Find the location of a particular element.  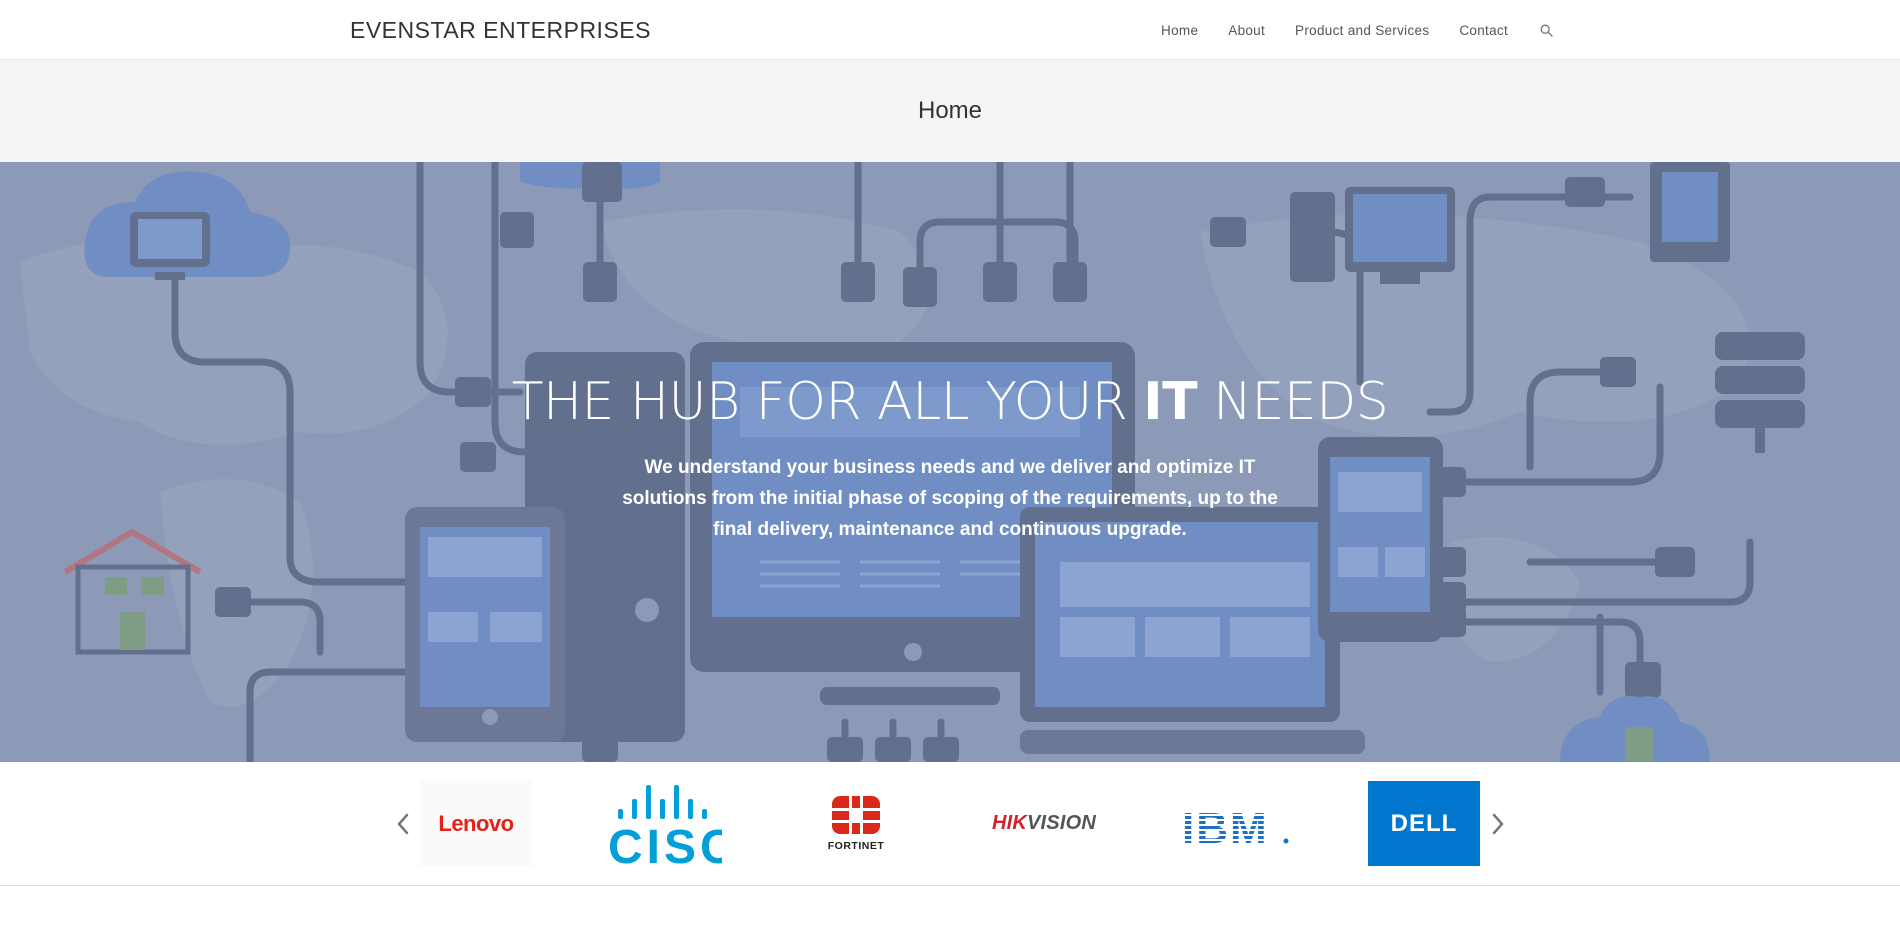

logo-lenovo: Lenovo is located at coordinates (476, 823).